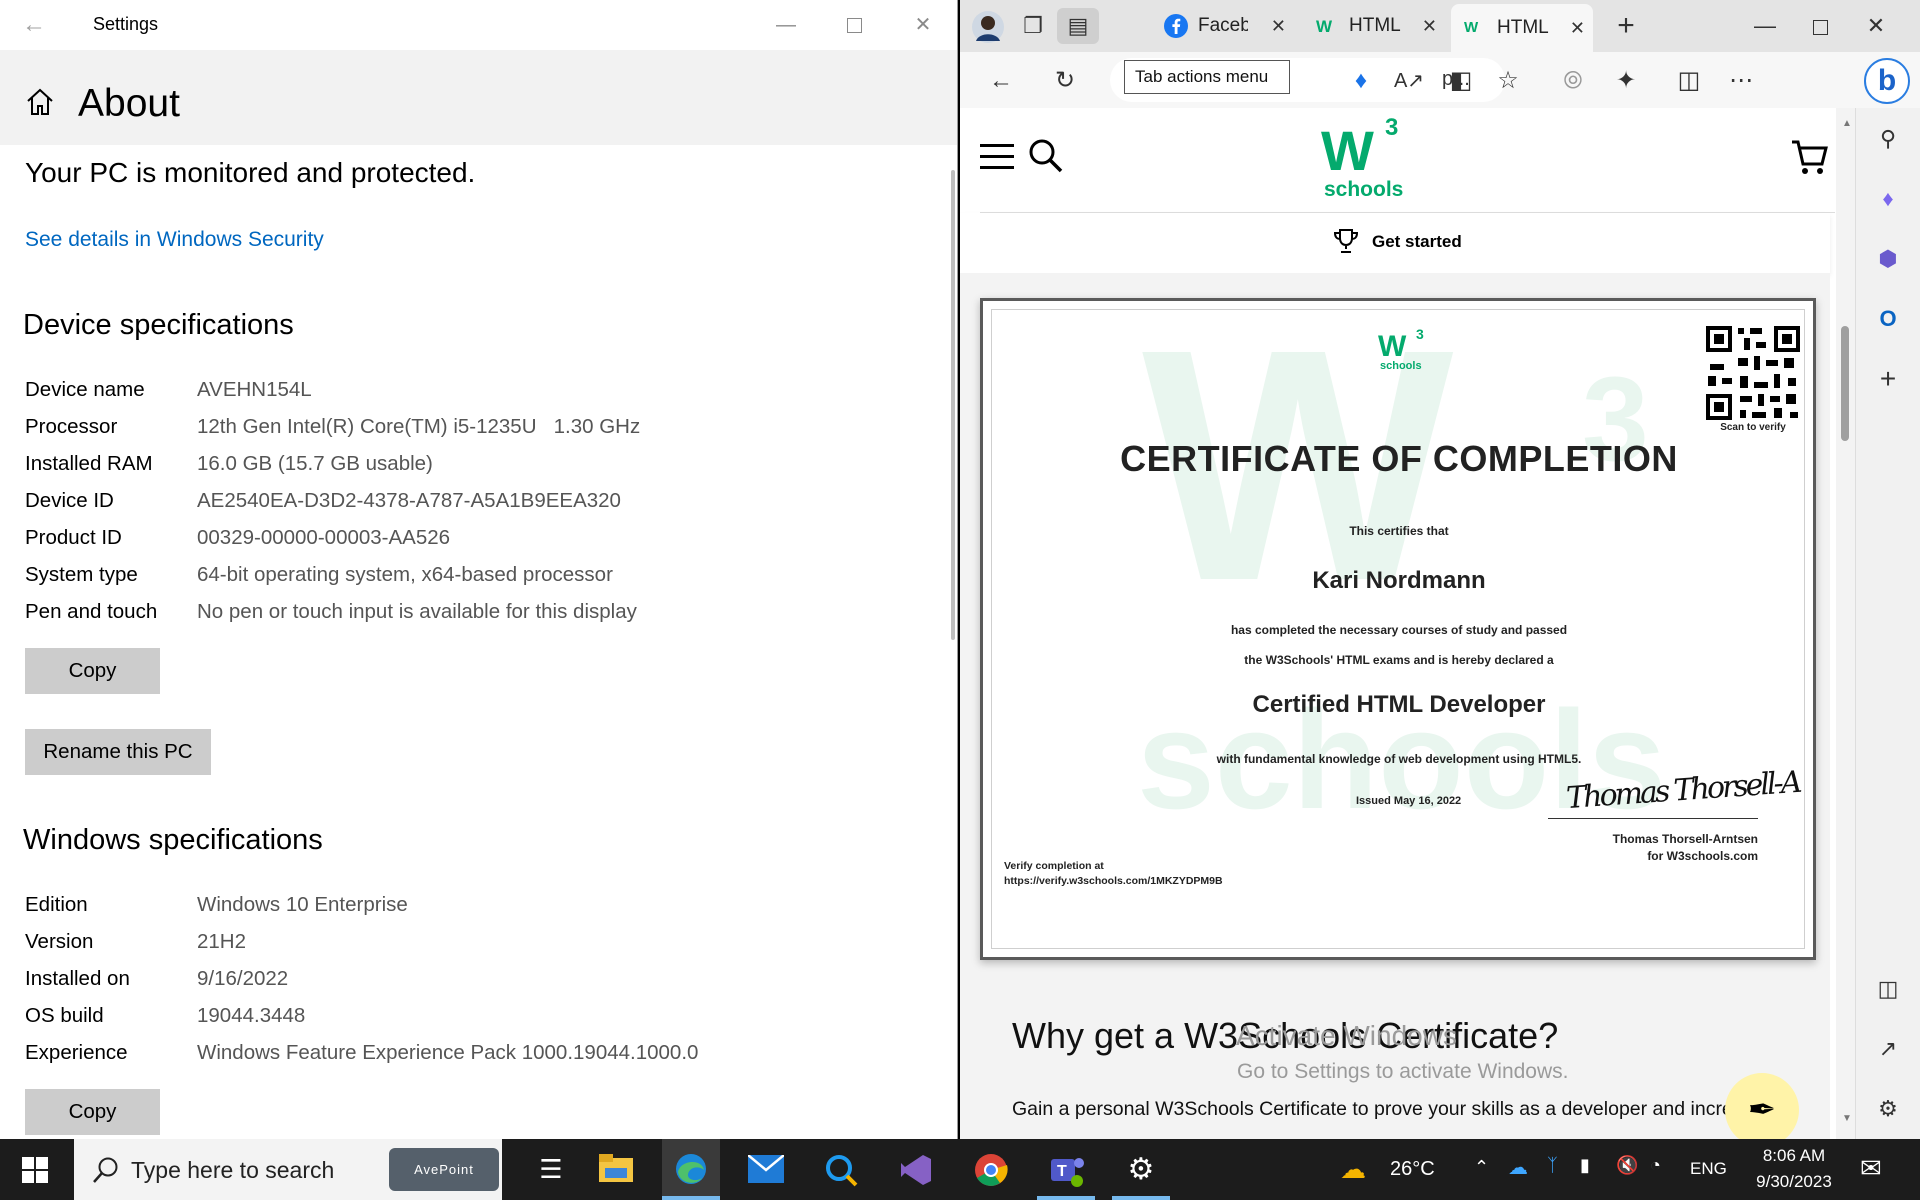 Image resolution: width=1920 pixels, height=1200 pixels. What do you see at coordinates (1887, 81) in the screenshot?
I see `bing-copilot-icon: b` at bounding box center [1887, 81].